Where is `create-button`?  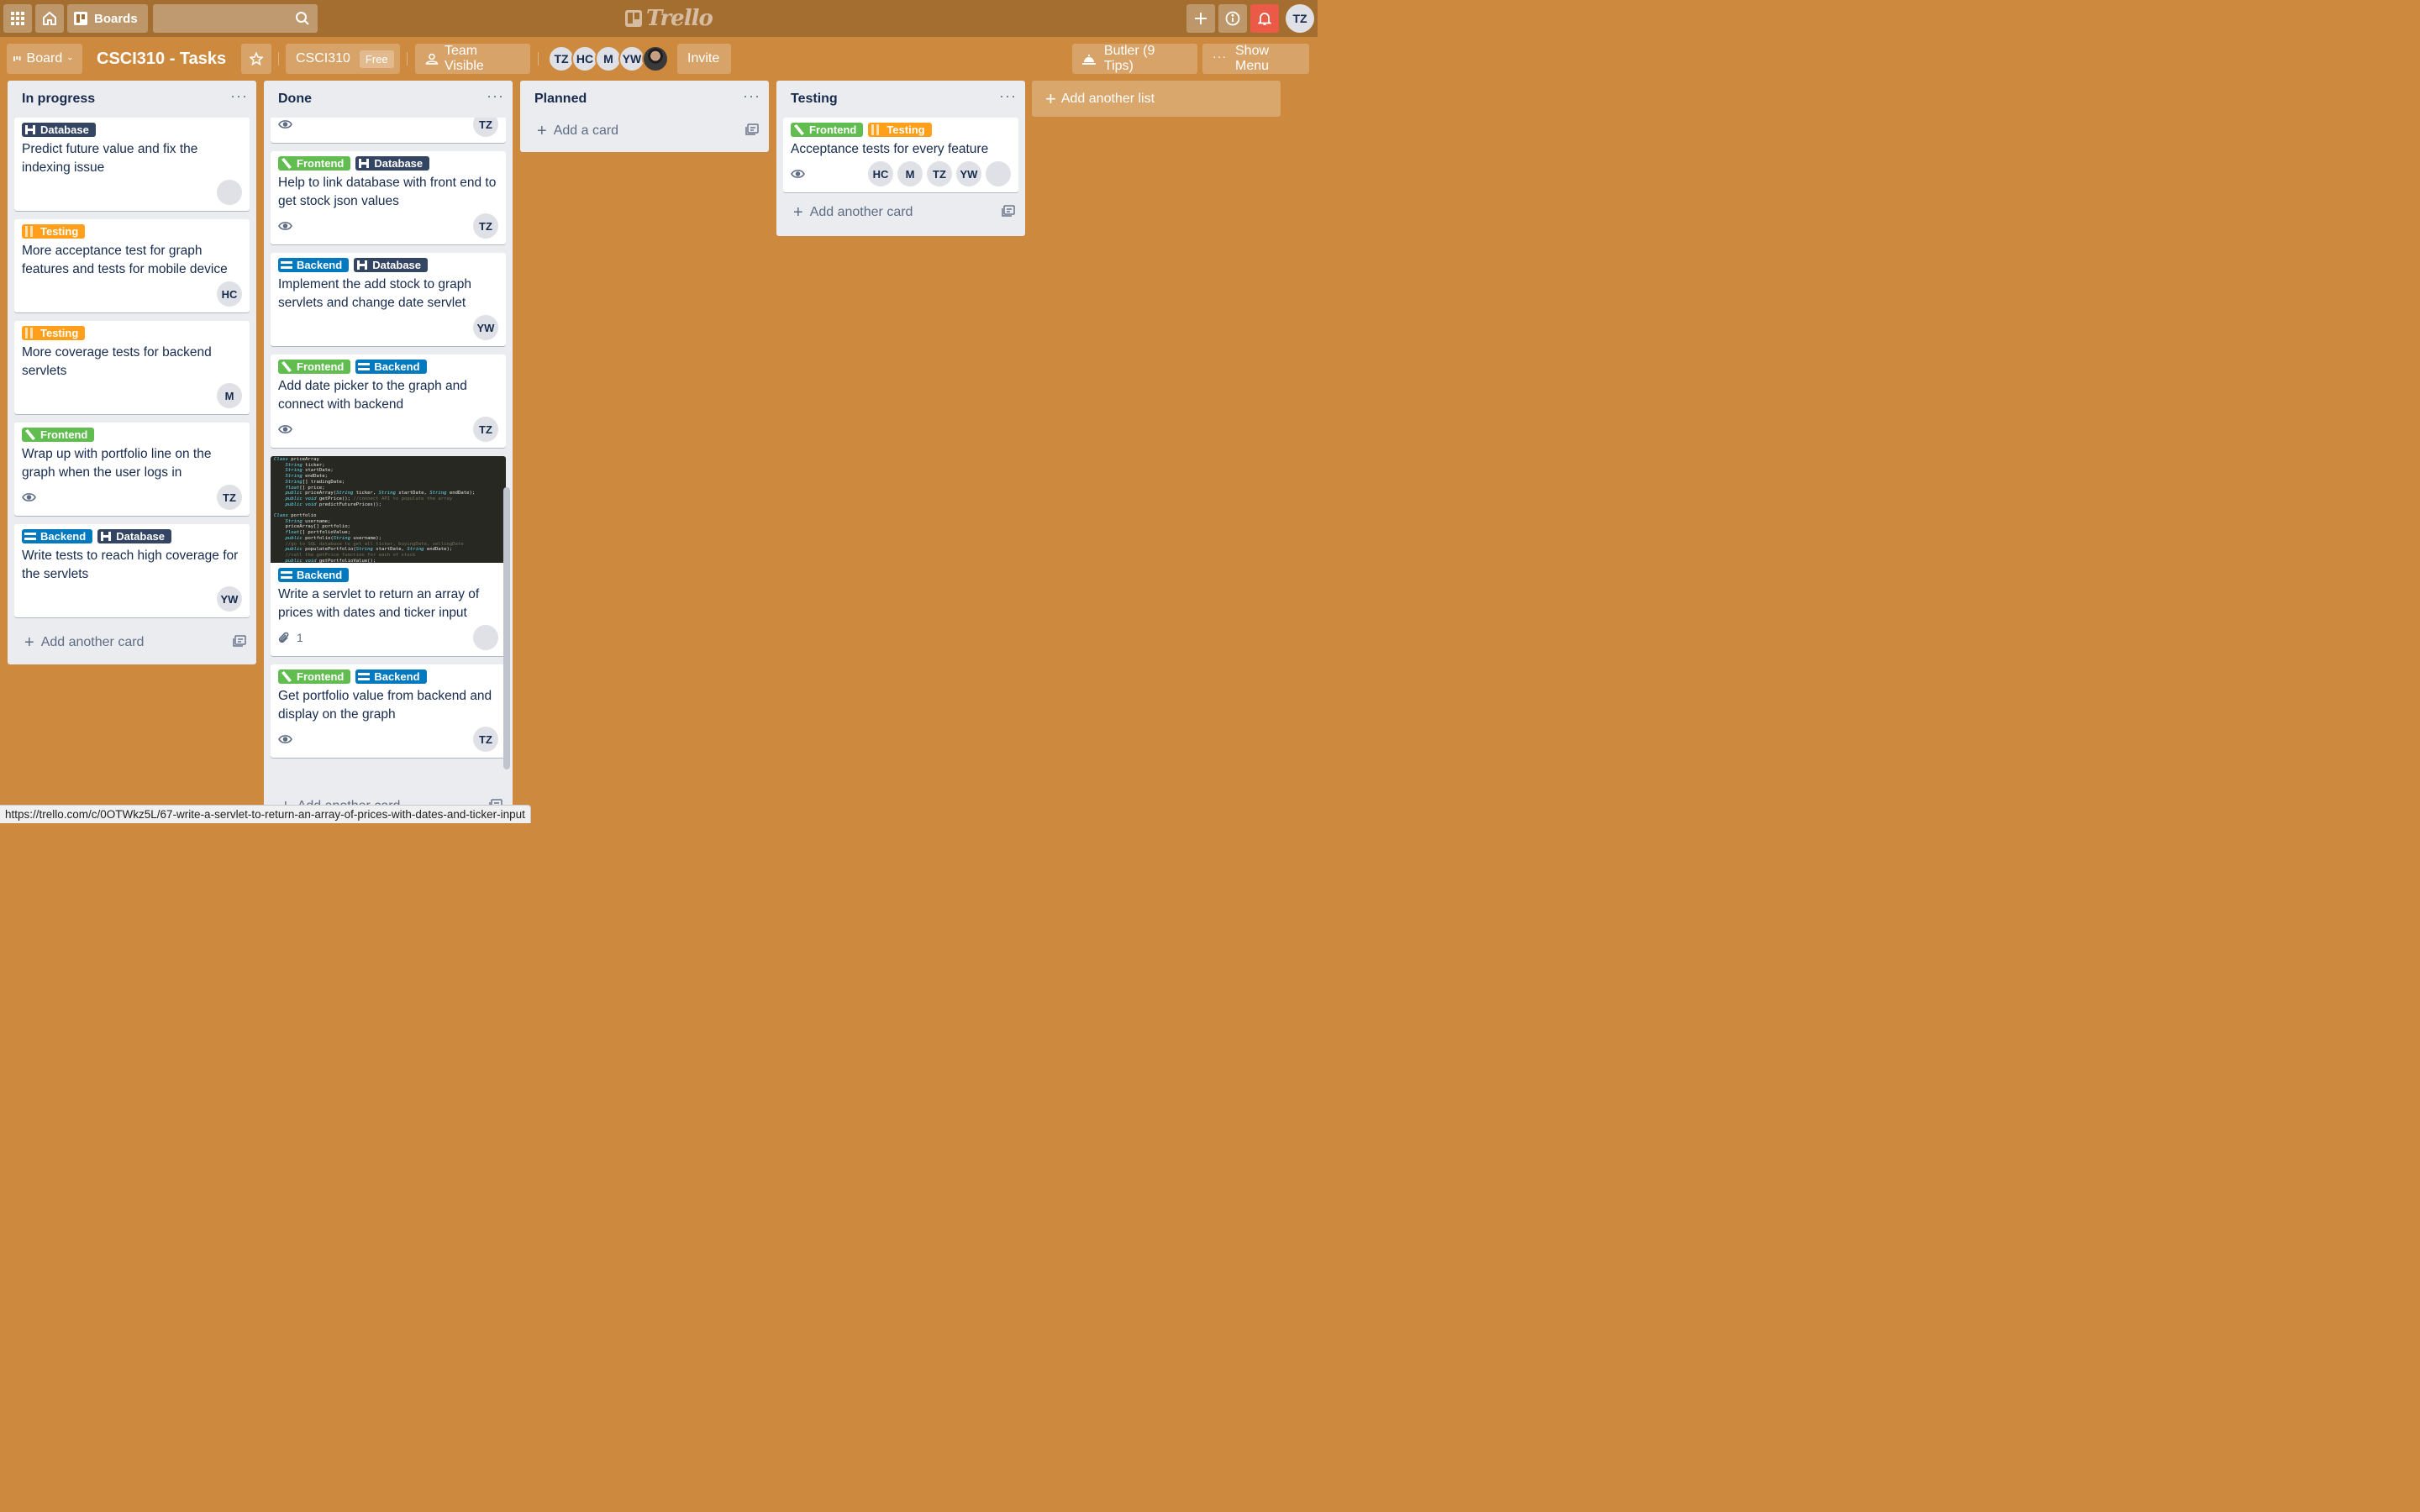 create-button is located at coordinates (1200, 18).